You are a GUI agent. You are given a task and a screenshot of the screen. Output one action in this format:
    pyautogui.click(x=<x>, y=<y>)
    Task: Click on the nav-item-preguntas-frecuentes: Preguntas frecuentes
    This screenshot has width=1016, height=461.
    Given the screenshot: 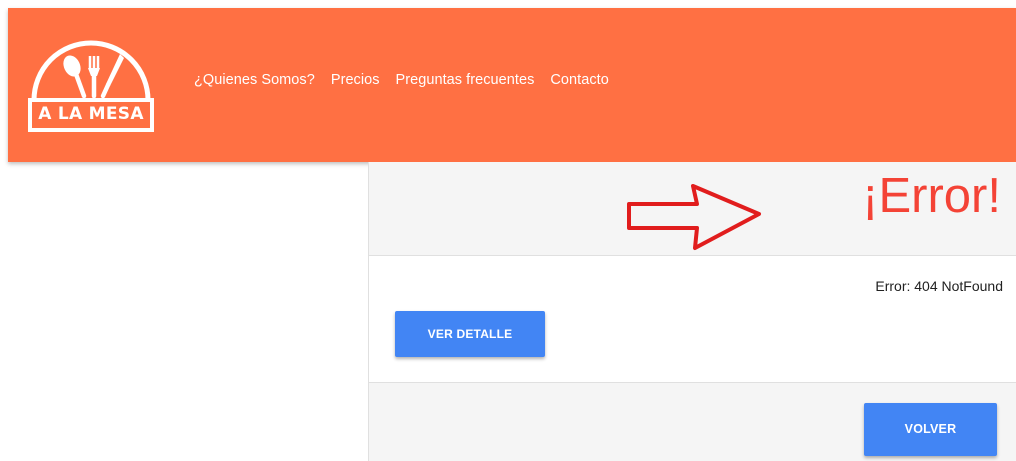 What is the action you would take?
    pyautogui.click(x=465, y=80)
    